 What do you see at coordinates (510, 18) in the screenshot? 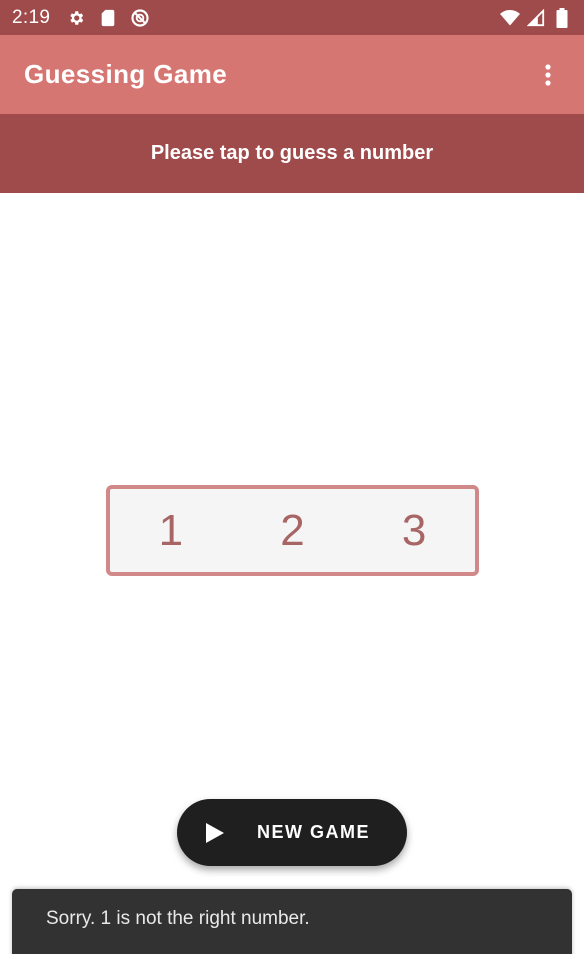
I see `wifi-icon` at bounding box center [510, 18].